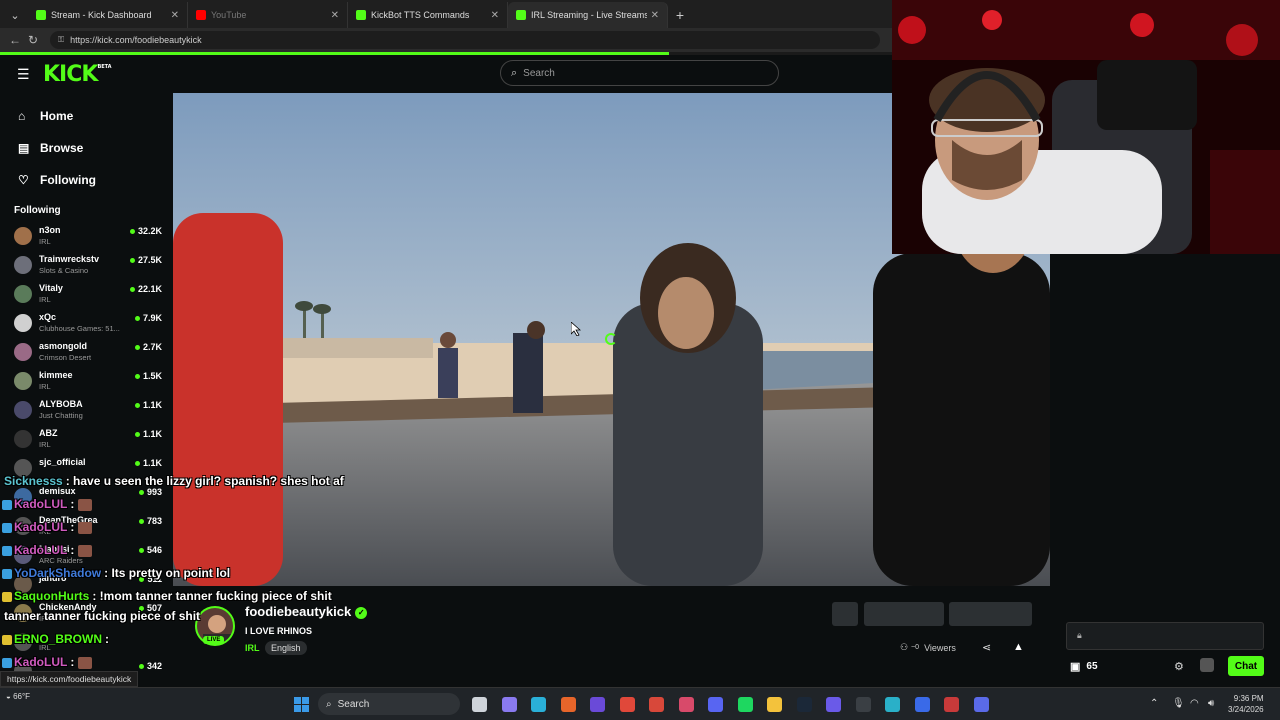 This screenshot has height=720, width=1280. Describe the element at coordinates (306, 611) in the screenshot. I see `streamer-name: foodiebeautykick ✓` at that location.